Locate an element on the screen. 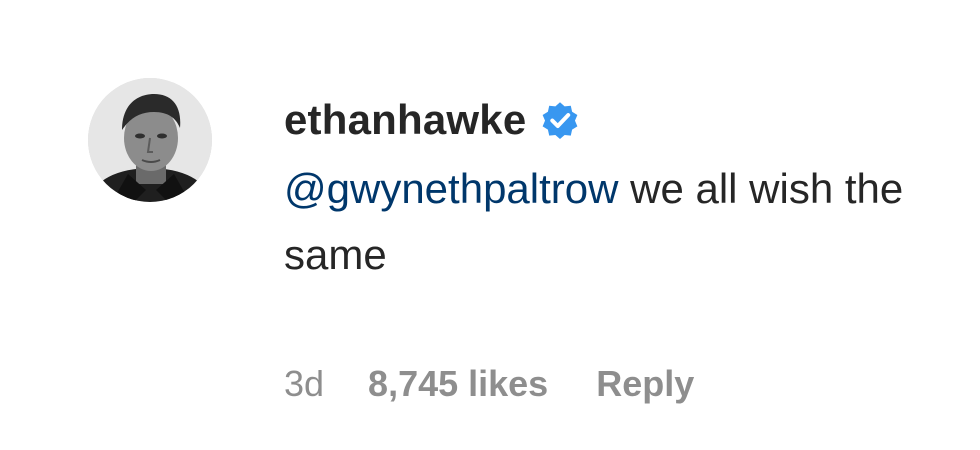  verified-badge-icon is located at coordinates (560, 120).